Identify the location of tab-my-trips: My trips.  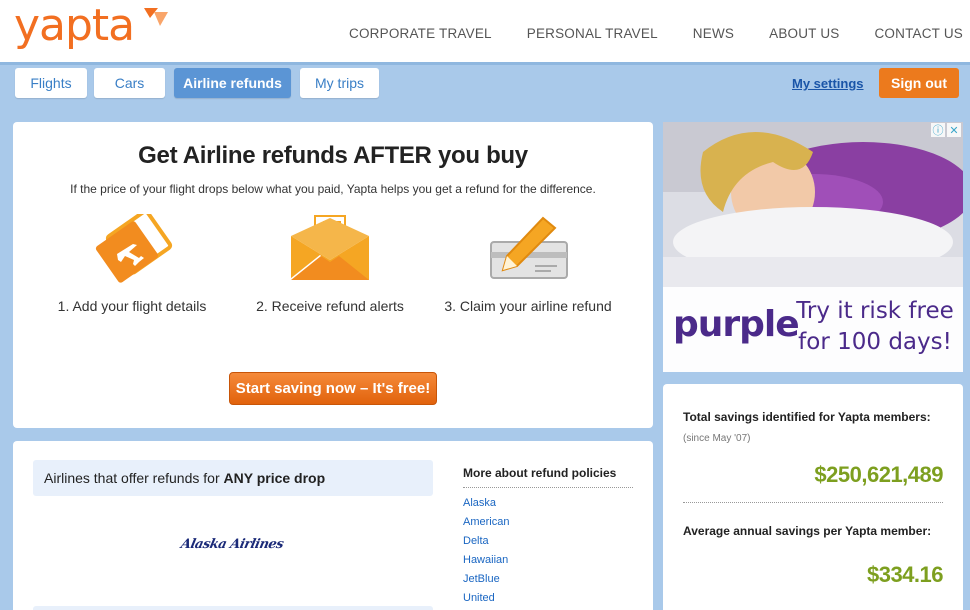
(339, 83).